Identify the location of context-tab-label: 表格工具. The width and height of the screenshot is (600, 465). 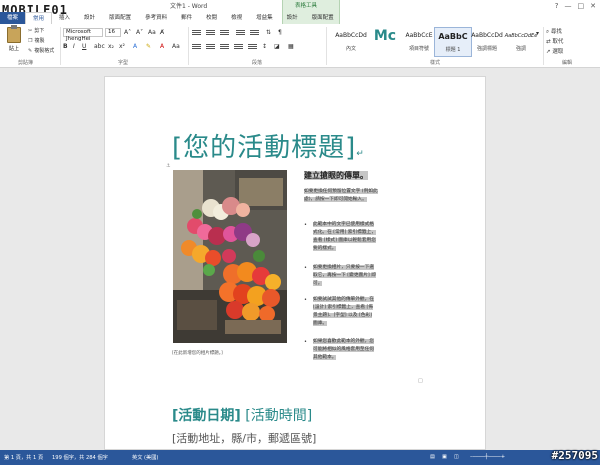
(306, 6).